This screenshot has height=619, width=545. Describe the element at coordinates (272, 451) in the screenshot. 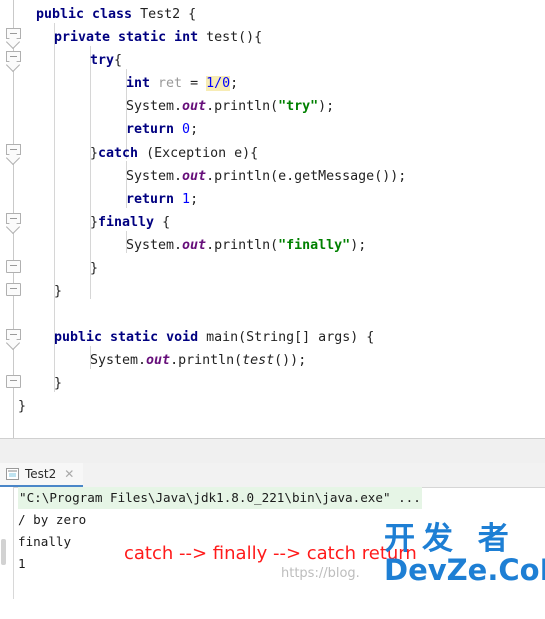

I see `editor-console-splitter` at that location.